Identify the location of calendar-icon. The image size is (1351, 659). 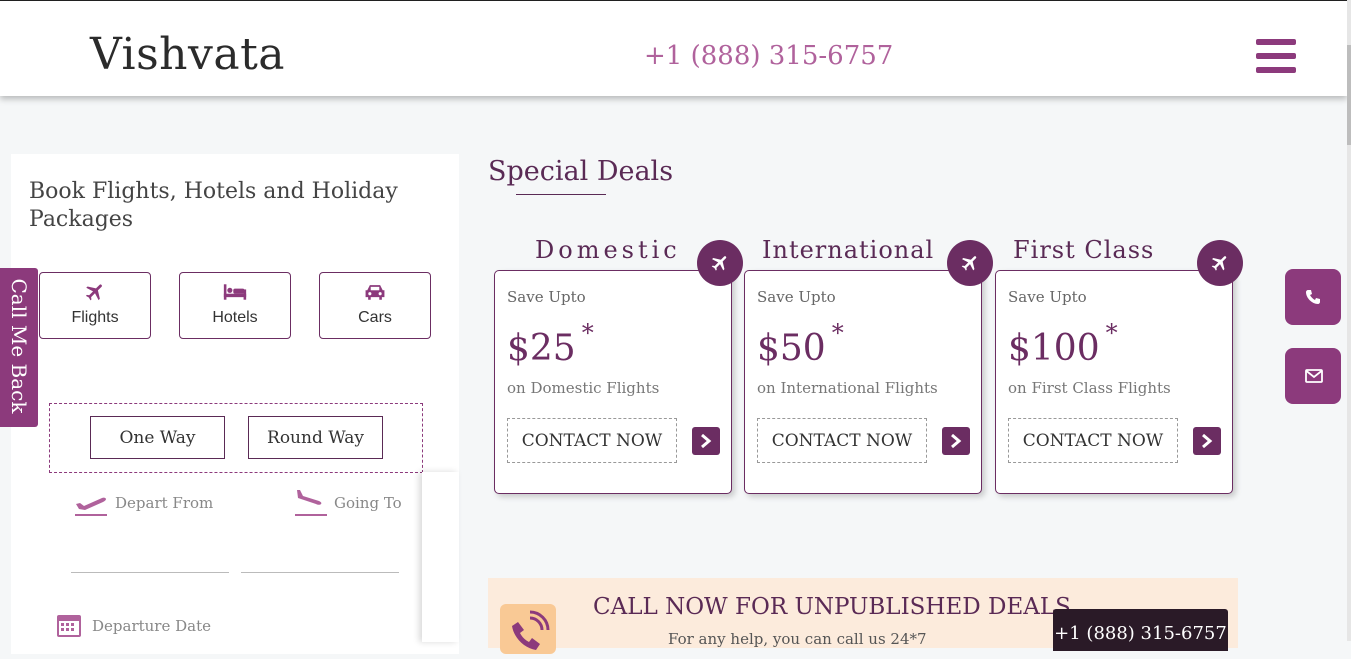
(69, 626).